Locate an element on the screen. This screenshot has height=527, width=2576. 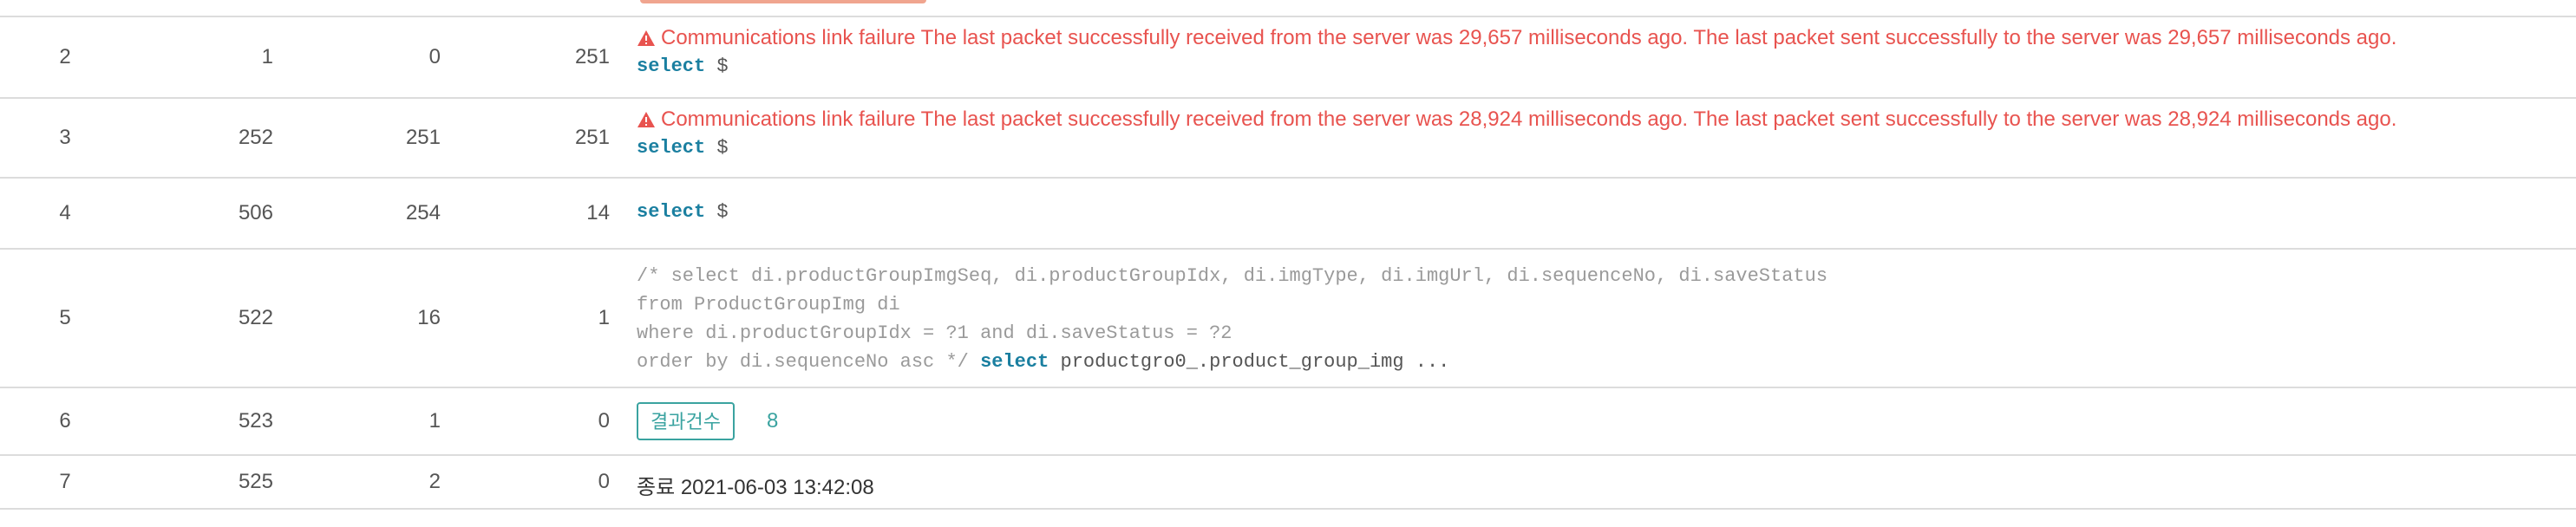
end-timestamp: 종료 2021-06-03 13:42:08 is located at coordinates (755, 488).